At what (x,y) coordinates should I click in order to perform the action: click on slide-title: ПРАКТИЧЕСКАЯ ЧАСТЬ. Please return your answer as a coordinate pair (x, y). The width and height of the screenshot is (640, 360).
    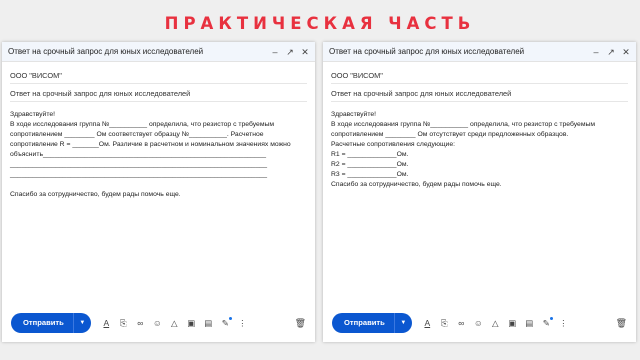
    Looking at the image, I should click on (320, 23).